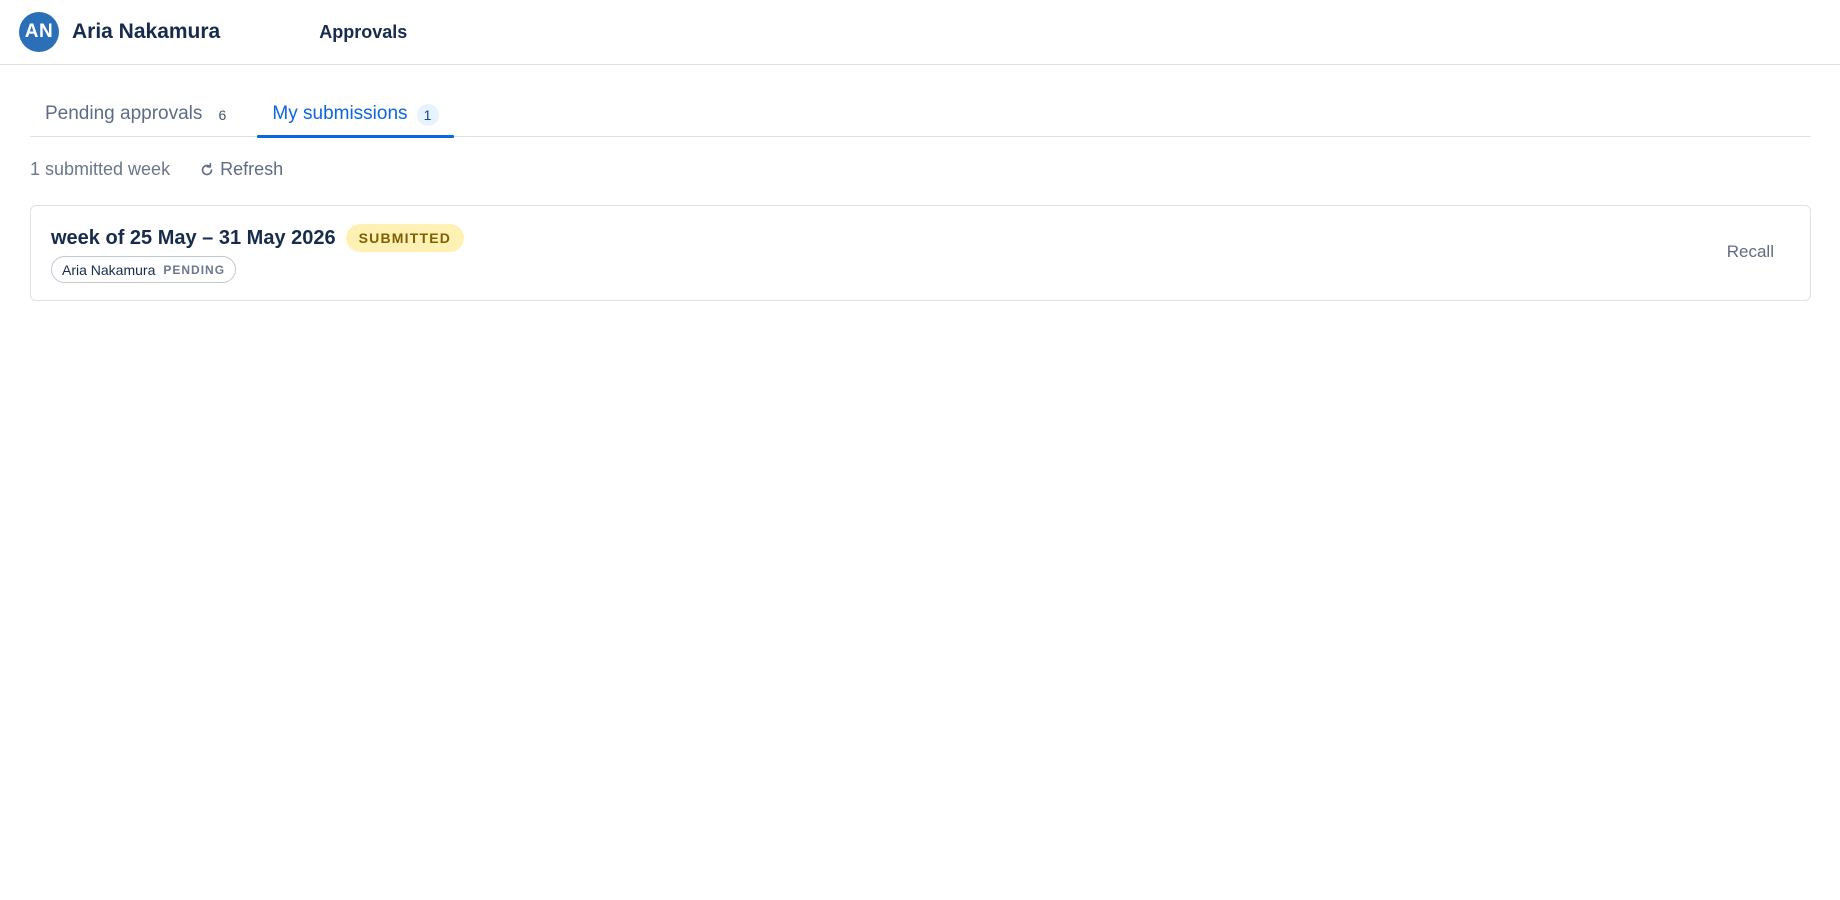  Describe the element at coordinates (222, 115) in the screenshot. I see `tab-count-badge: 6` at that location.